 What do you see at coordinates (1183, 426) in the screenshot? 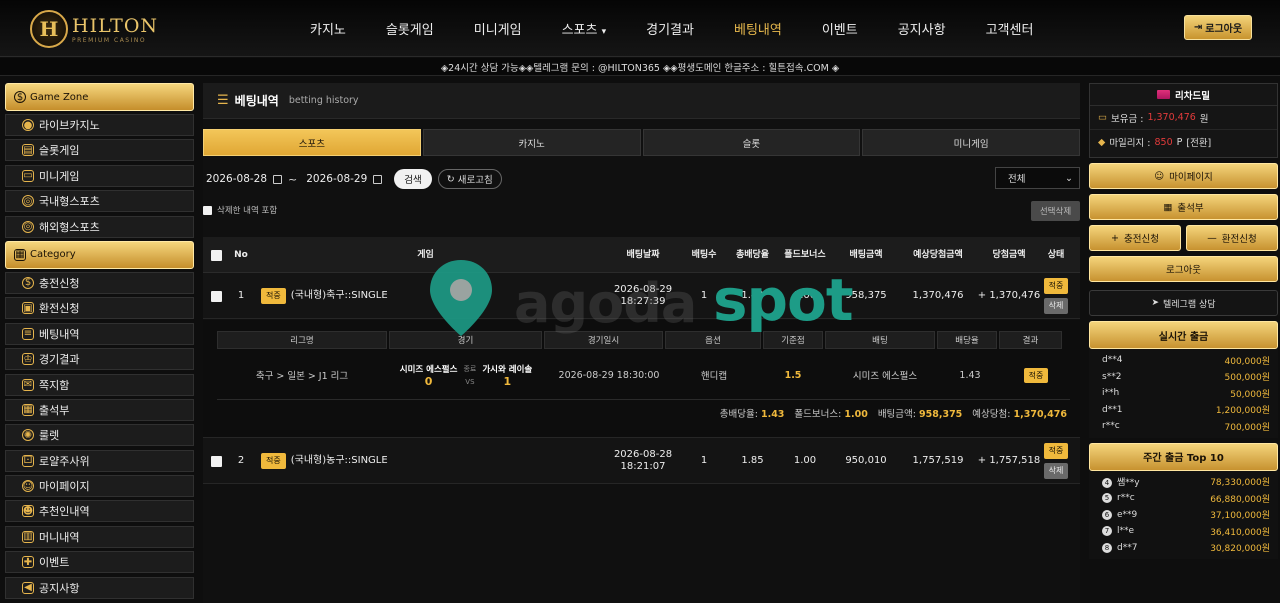
I see `list-item: r**c 700,000원` at bounding box center [1183, 426].